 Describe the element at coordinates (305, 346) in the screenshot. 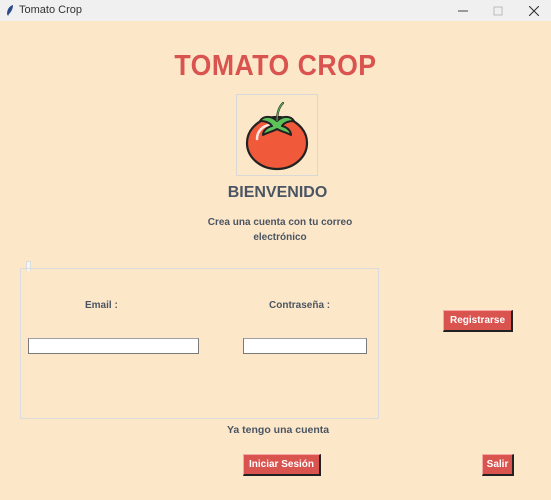

I see `password-field` at that location.